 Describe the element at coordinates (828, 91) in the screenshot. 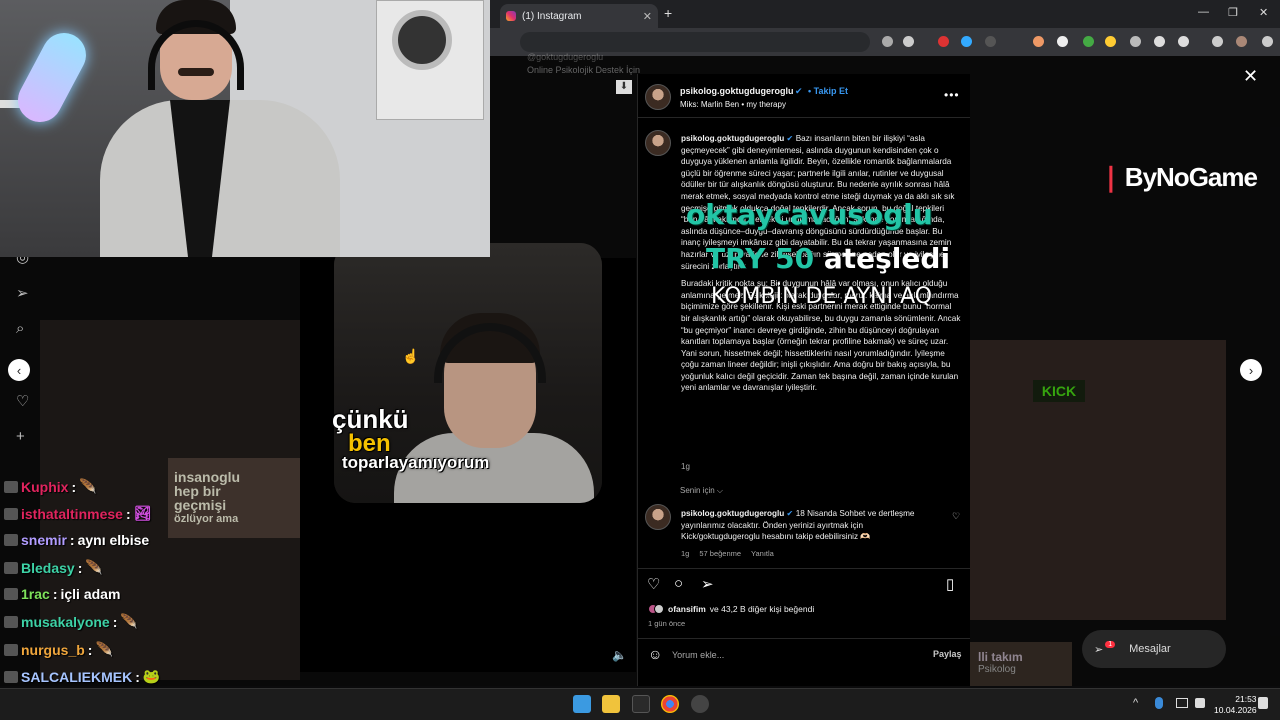

I see `follow-button: • Takip Et` at that location.